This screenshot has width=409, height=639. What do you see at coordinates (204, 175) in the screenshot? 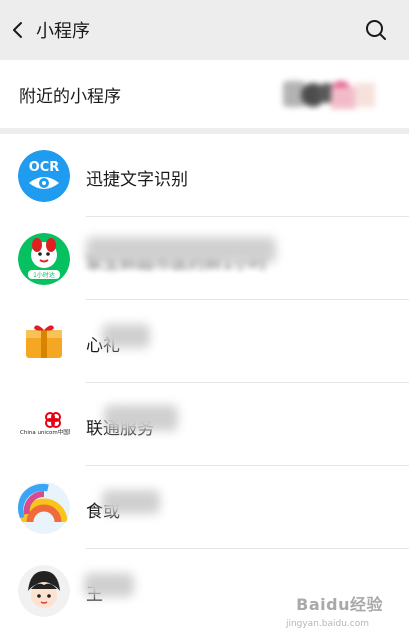
I see `list-item: OCR 迅捷文字识别` at bounding box center [204, 175].